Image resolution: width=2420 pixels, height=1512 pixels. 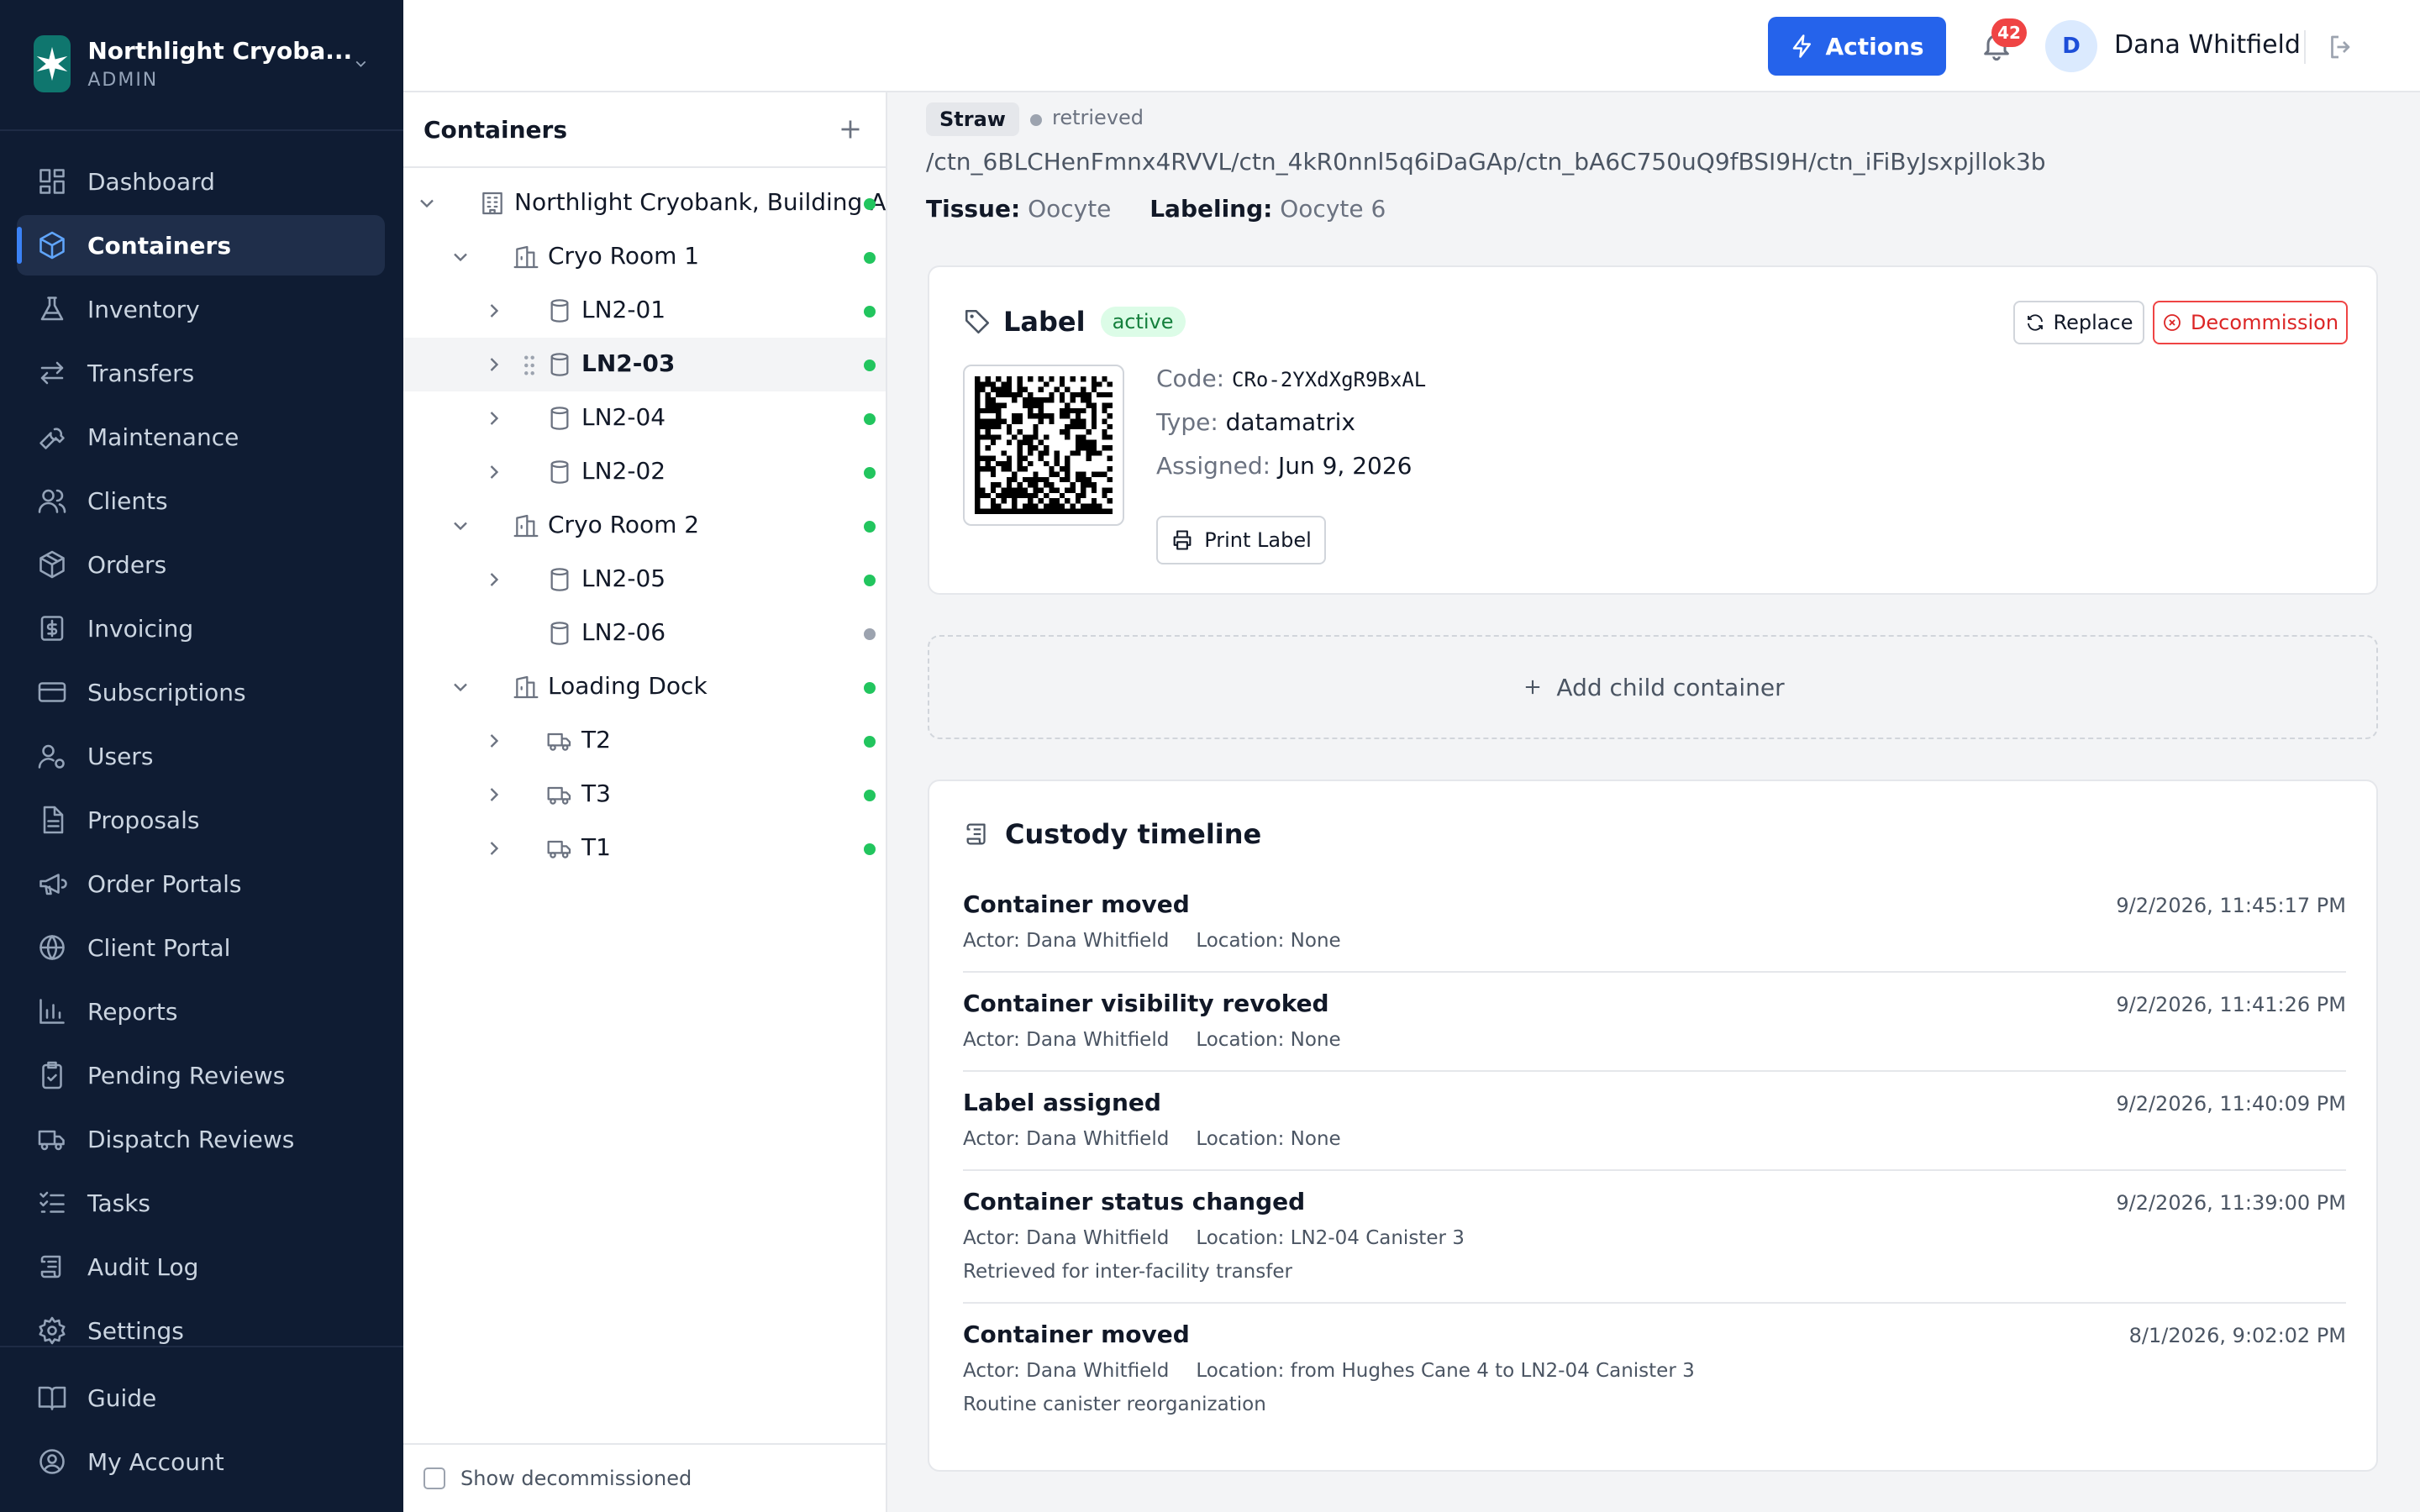 What do you see at coordinates (644, 848) in the screenshot?
I see `tree-row: T1` at bounding box center [644, 848].